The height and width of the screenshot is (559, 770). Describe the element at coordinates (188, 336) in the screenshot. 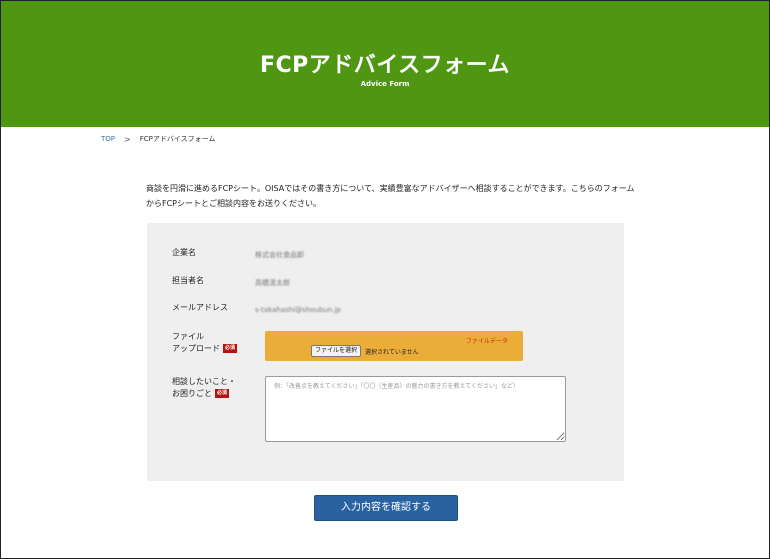

I see `upload-label-line1: ファイル` at that location.